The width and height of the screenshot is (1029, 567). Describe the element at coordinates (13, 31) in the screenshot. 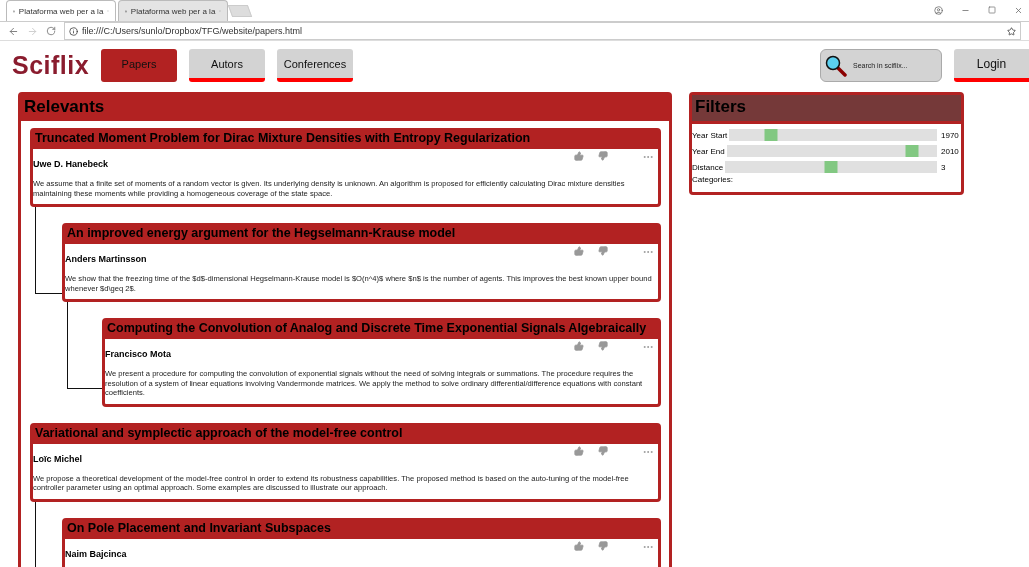

I see `back-icon` at that location.